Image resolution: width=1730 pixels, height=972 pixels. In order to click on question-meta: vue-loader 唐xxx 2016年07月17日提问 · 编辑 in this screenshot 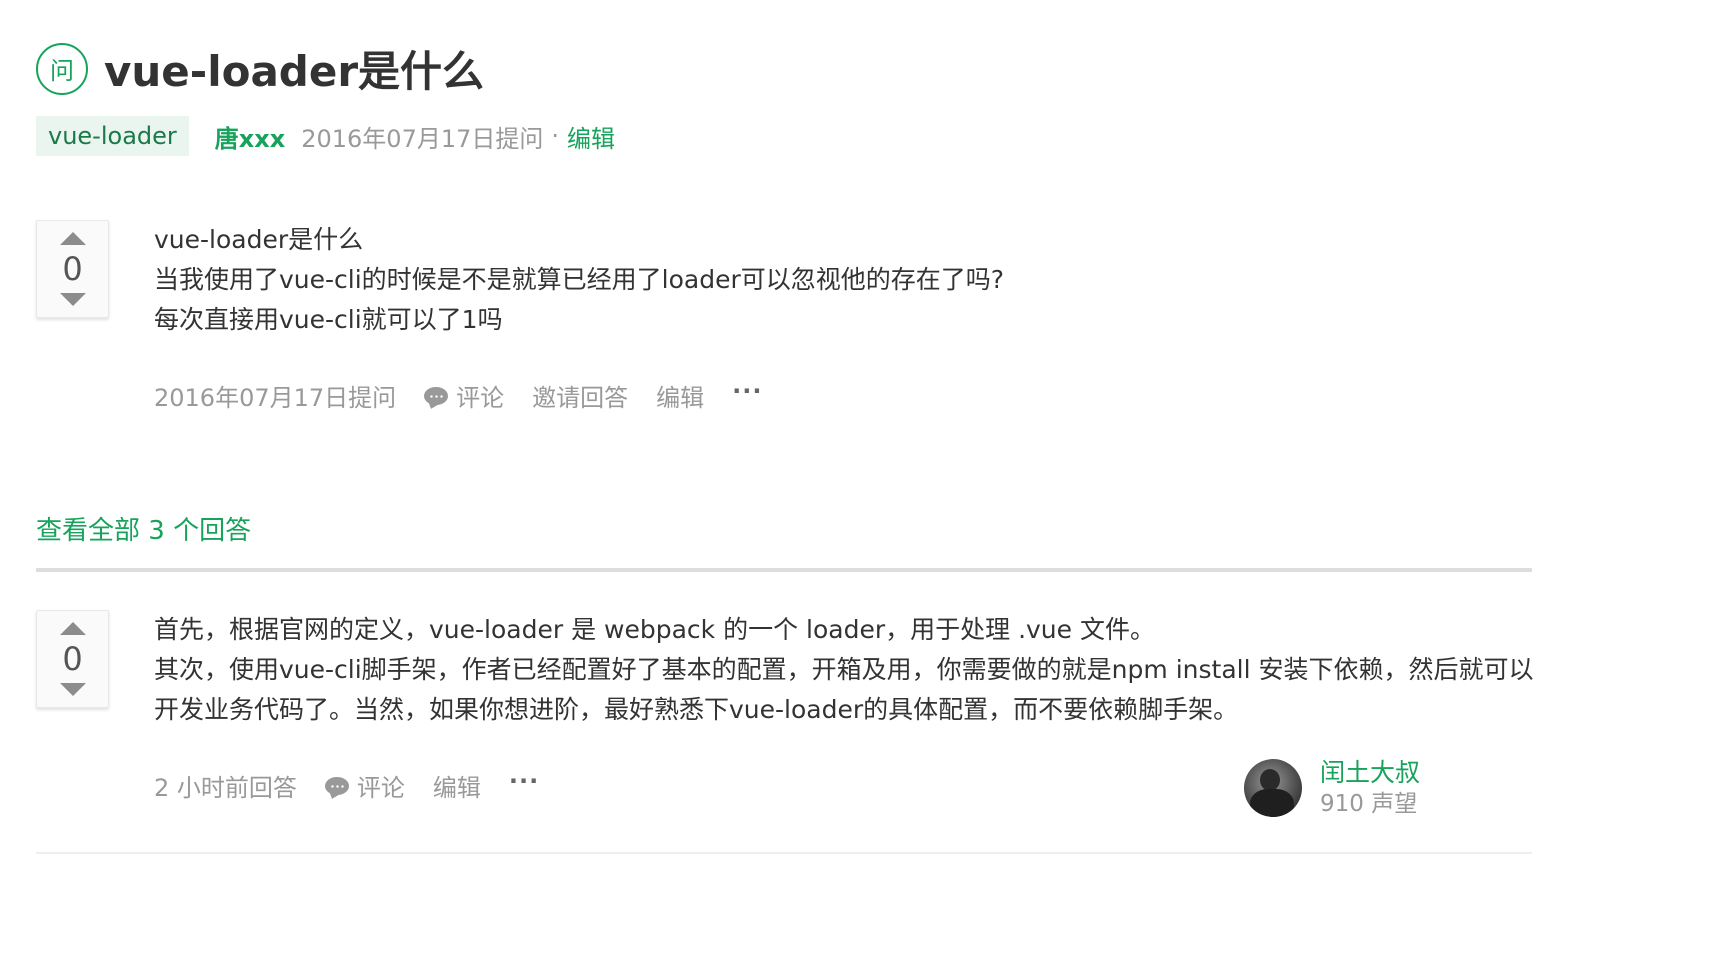, I will do `click(325, 136)`.